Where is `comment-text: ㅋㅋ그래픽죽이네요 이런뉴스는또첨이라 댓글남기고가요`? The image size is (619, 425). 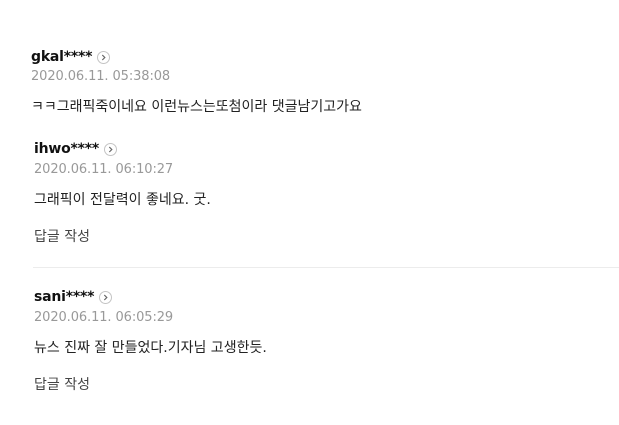
comment-text: ㅋㅋ그래픽죽이네요 이런뉴스는또첨이라 댓글남기고가요 is located at coordinates (196, 107).